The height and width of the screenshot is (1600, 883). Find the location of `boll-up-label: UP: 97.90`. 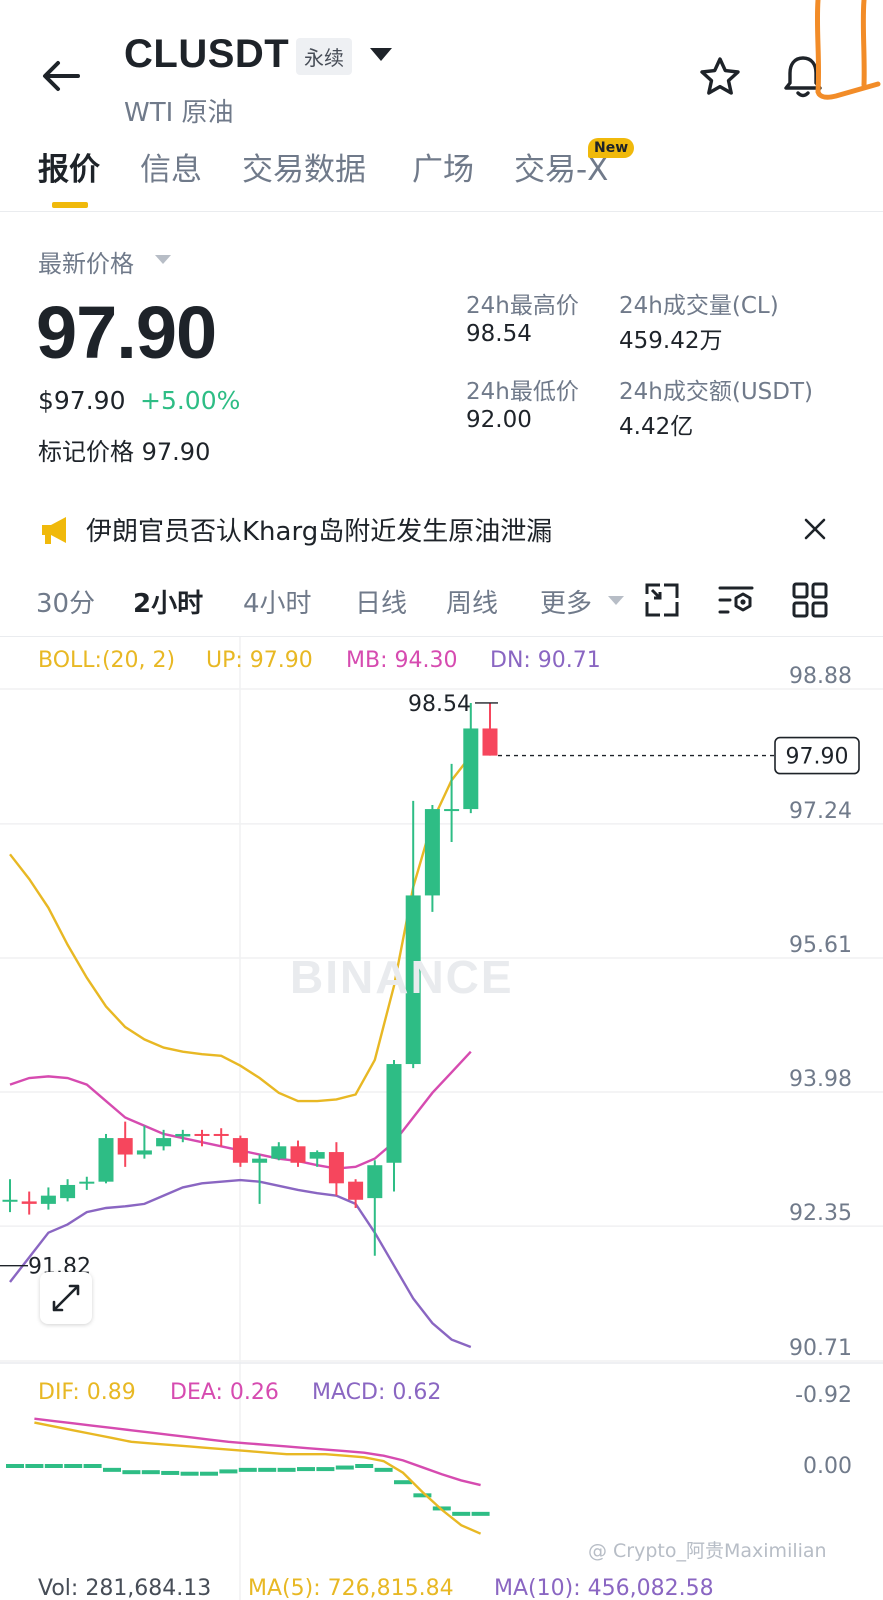

boll-up-label: UP: 97.90 is located at coordinates (259, 660).